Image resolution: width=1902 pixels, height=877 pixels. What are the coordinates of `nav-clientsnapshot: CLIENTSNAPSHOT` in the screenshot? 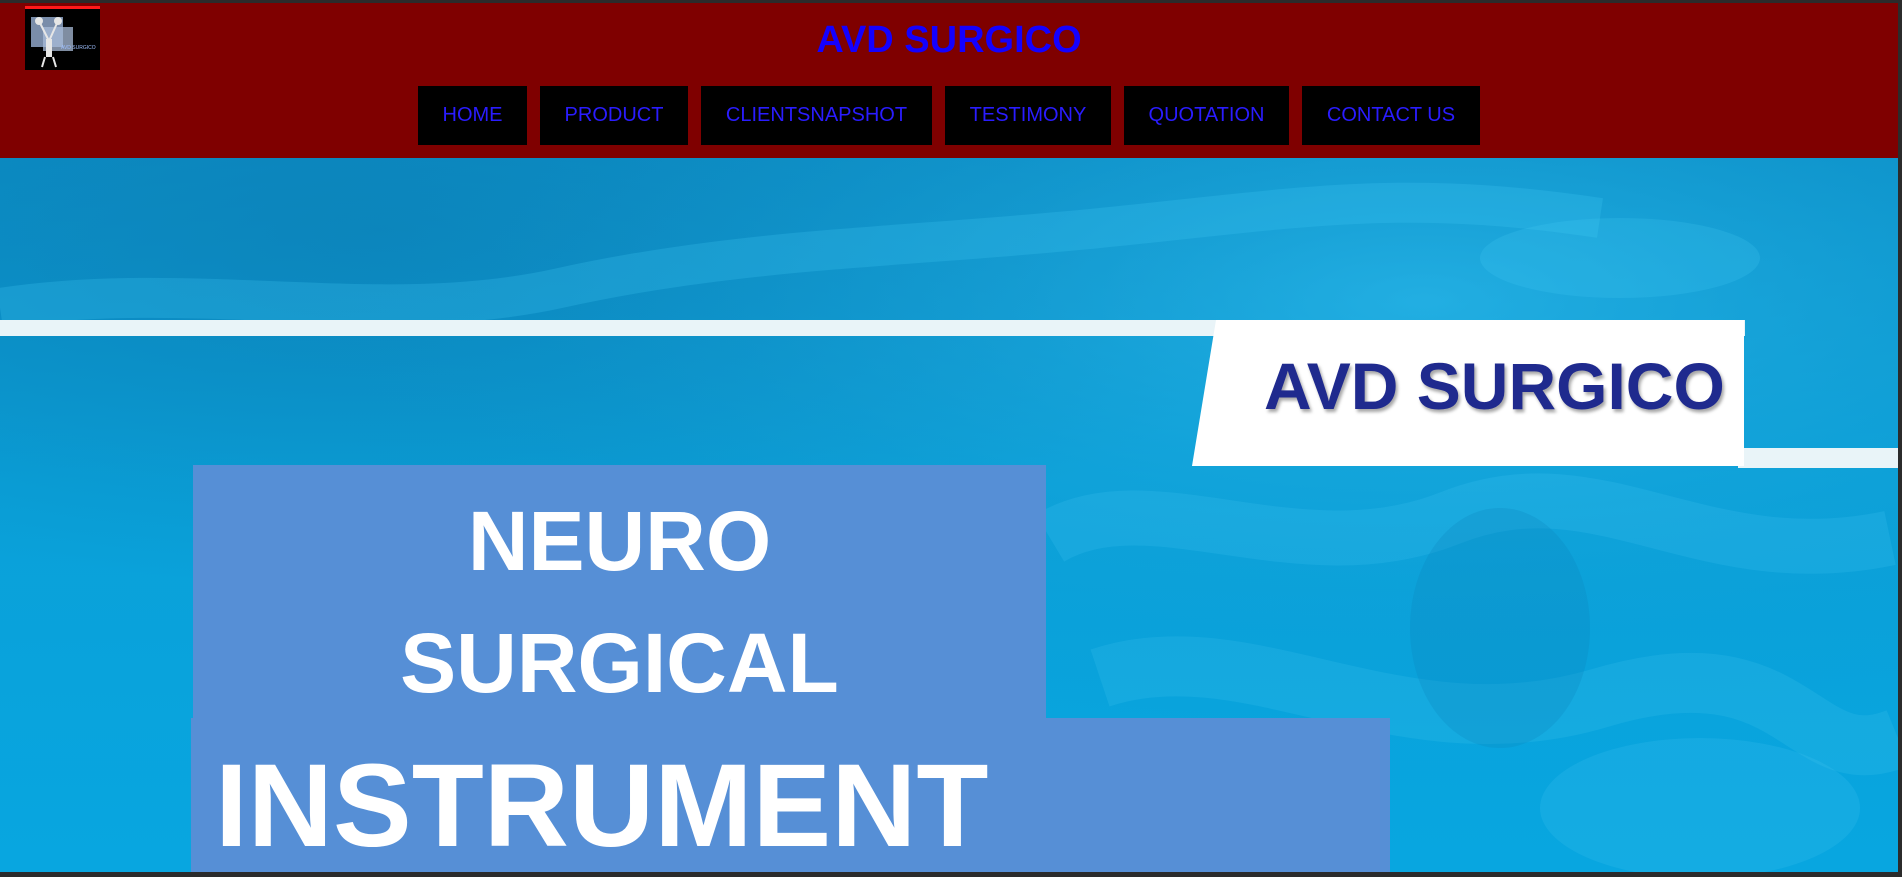 It's located at (816, 115).